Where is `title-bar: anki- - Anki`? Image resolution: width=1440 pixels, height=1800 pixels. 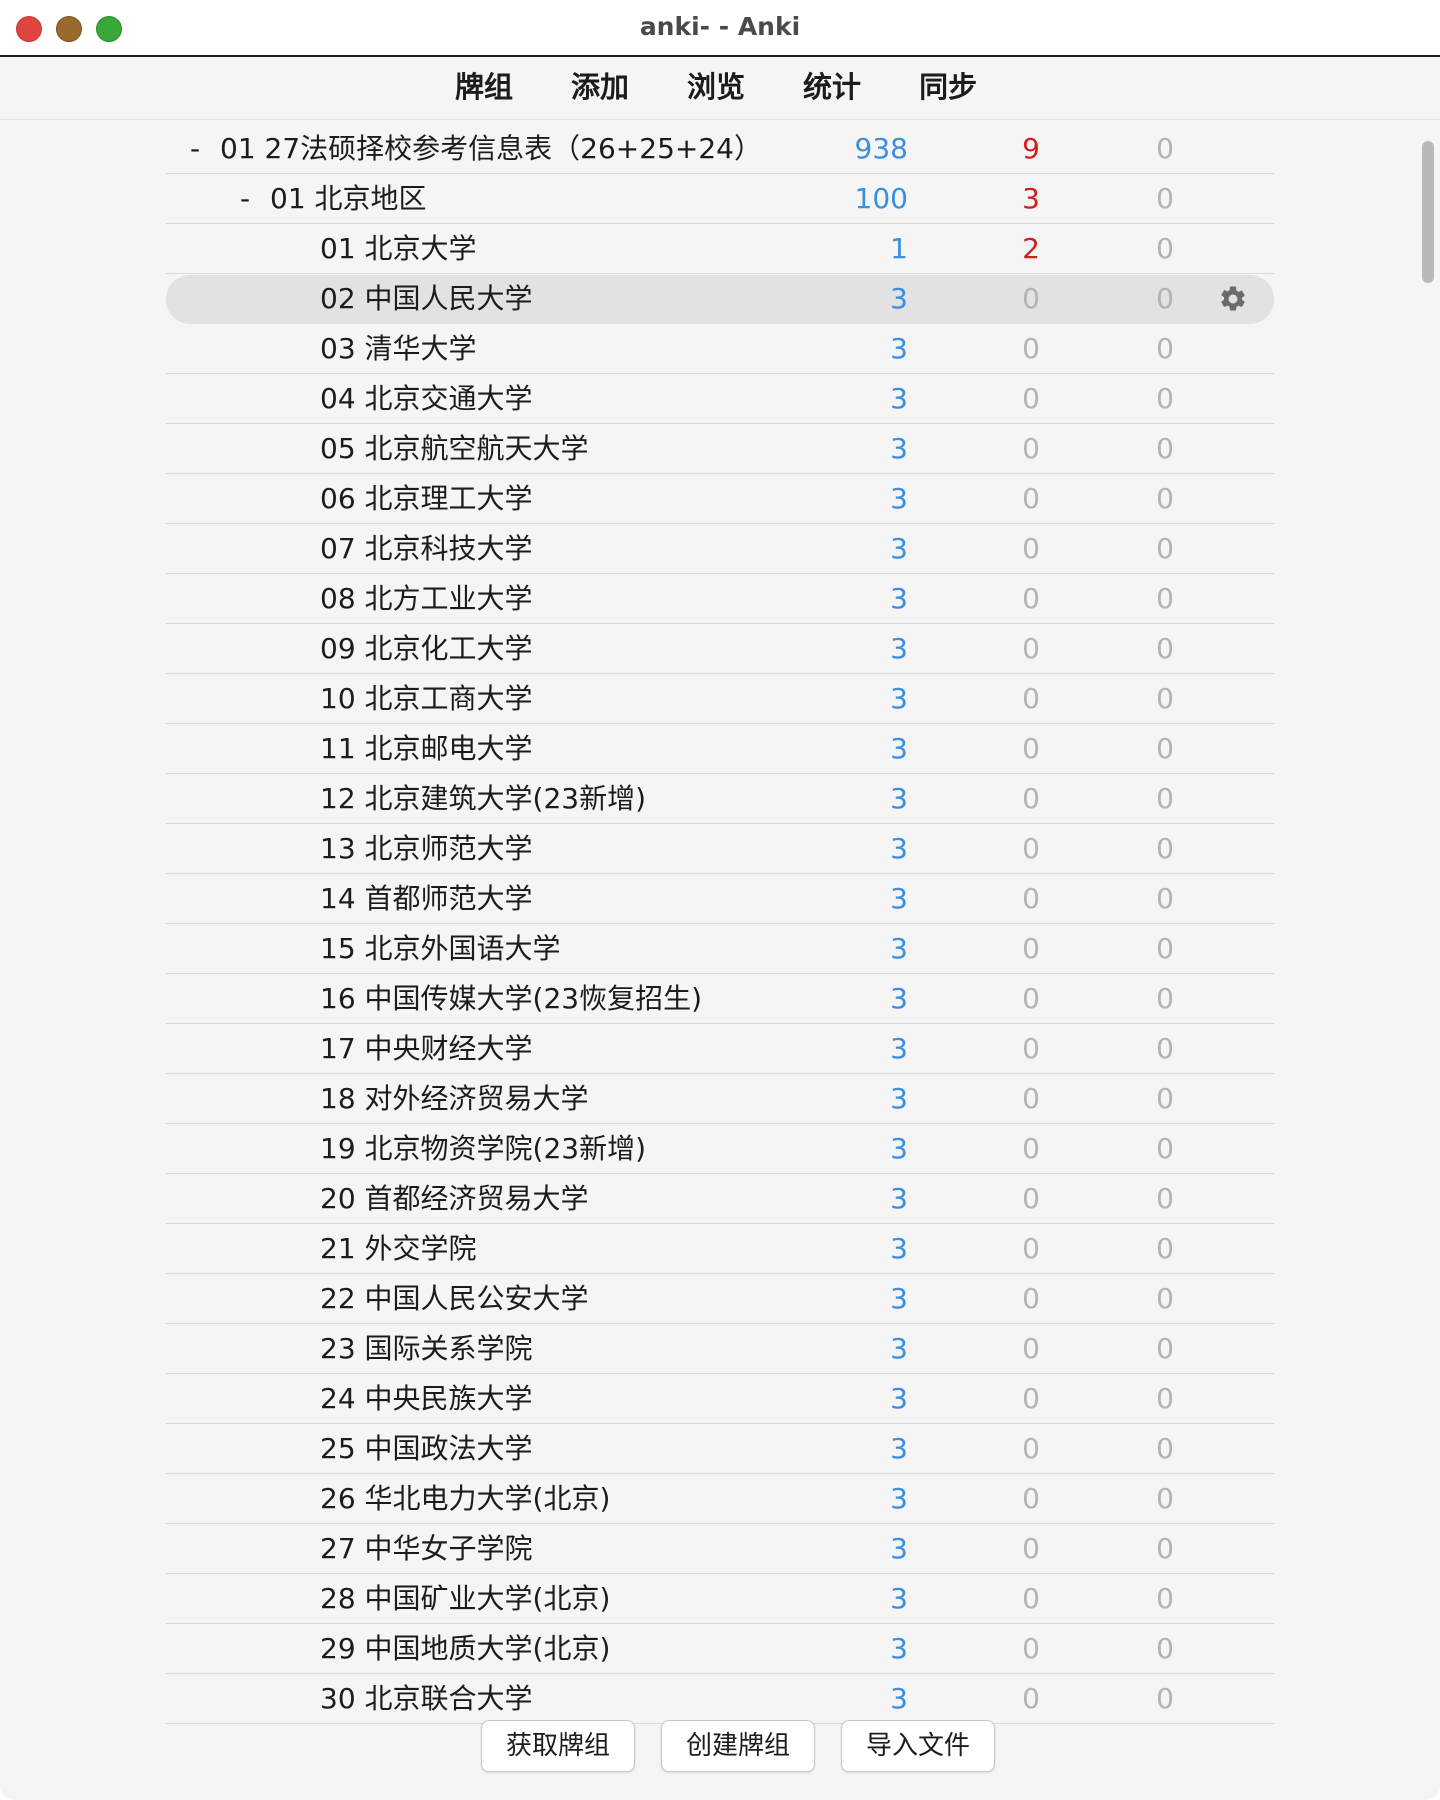
title-bar: anki- - Anki is located at coordinates (720, 28).